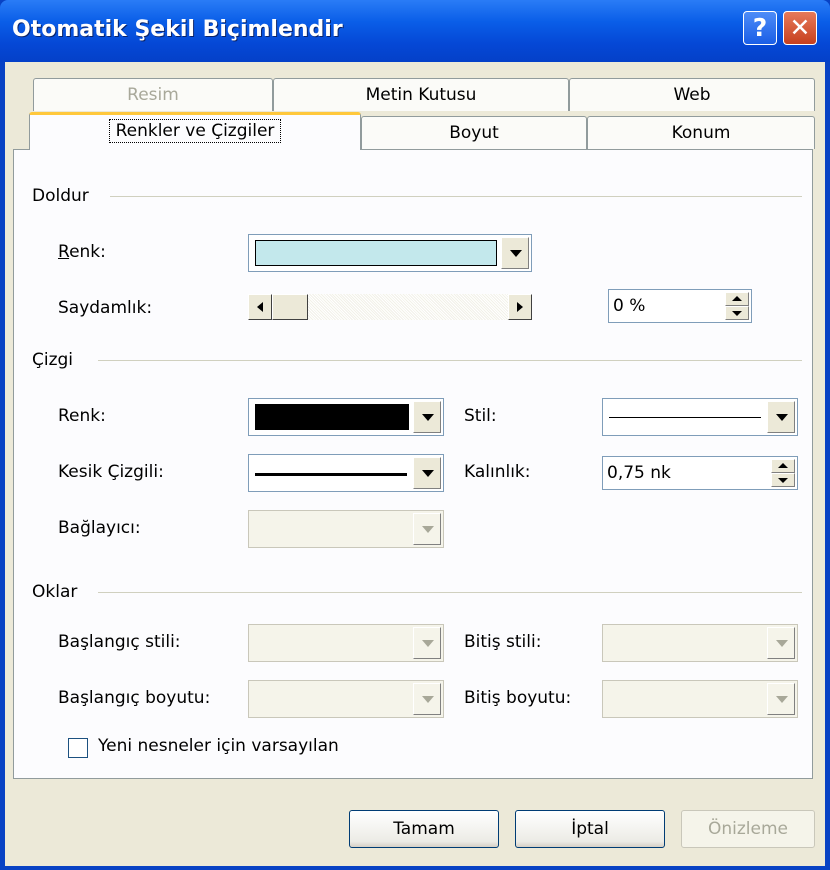 The width and height of the screenshot is (830, 870). Describe the element at coordinates (518, 698) in the screenshot. I see `end-size-label: Bitiş boyutu:` at that location.